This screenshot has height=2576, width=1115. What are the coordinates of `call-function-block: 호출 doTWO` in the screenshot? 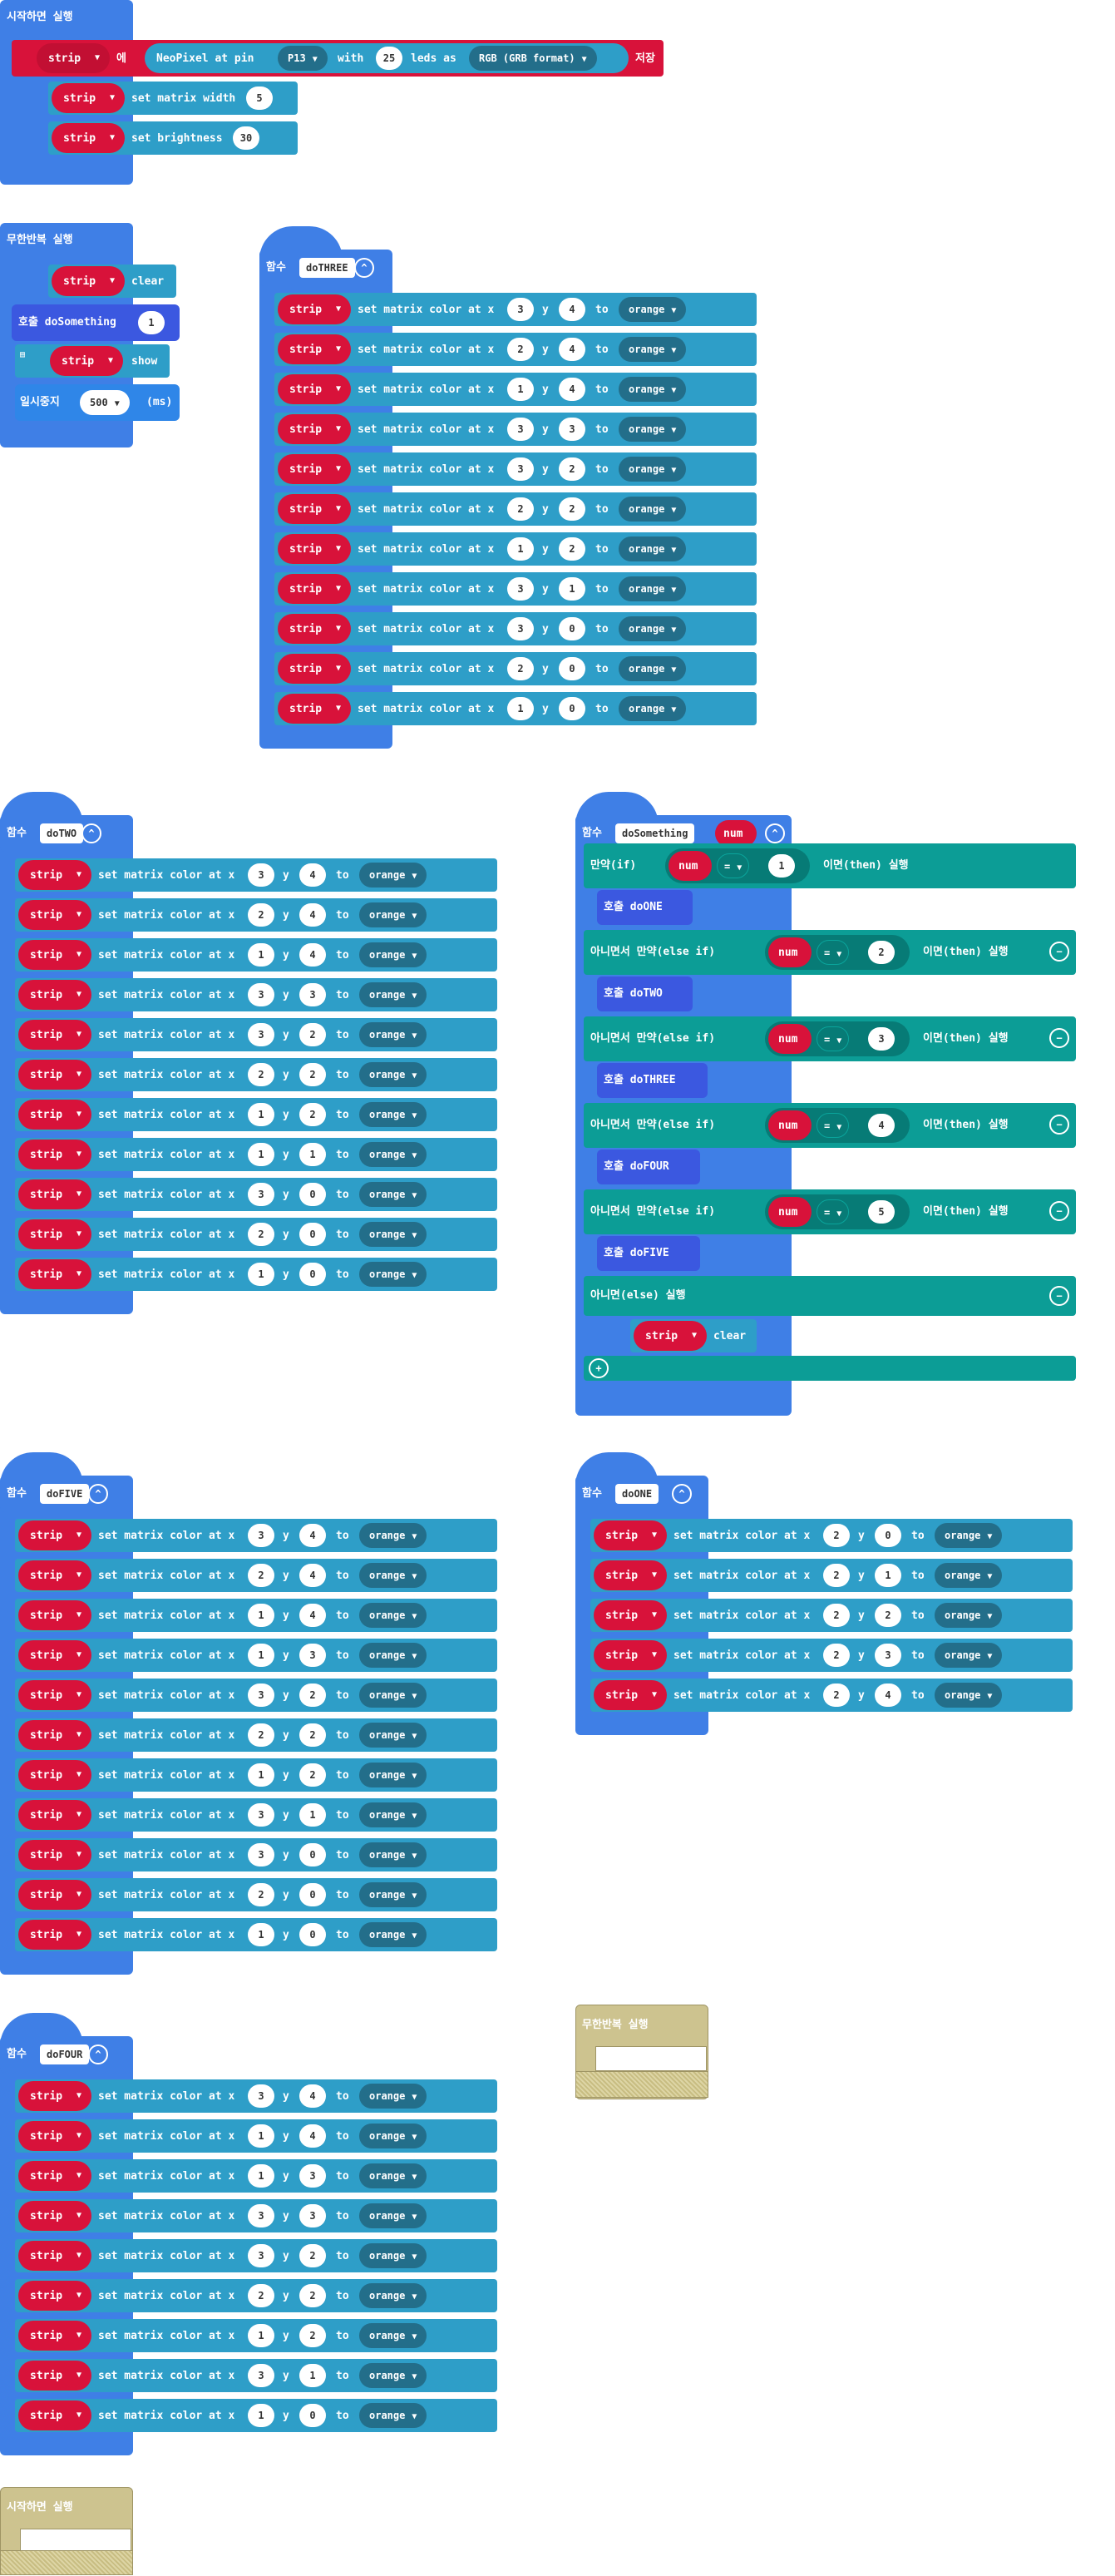 It's located at (645, 994).